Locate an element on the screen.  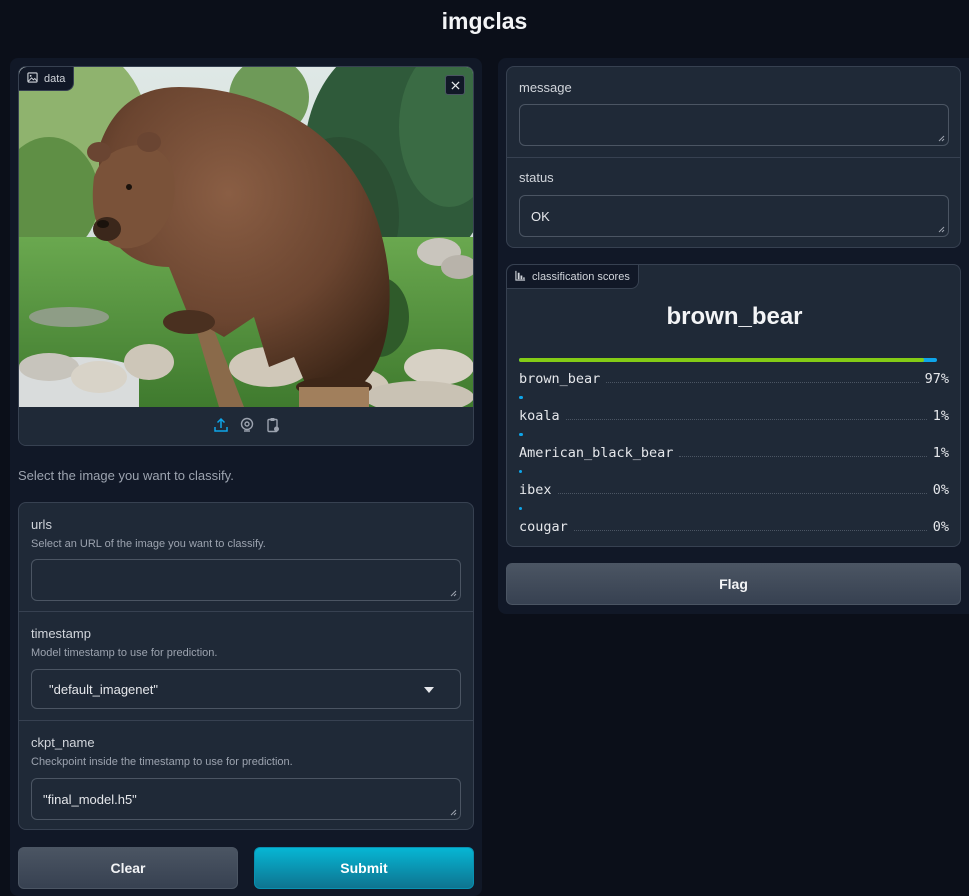
webcam-icon is located at coordinates (247, 427).